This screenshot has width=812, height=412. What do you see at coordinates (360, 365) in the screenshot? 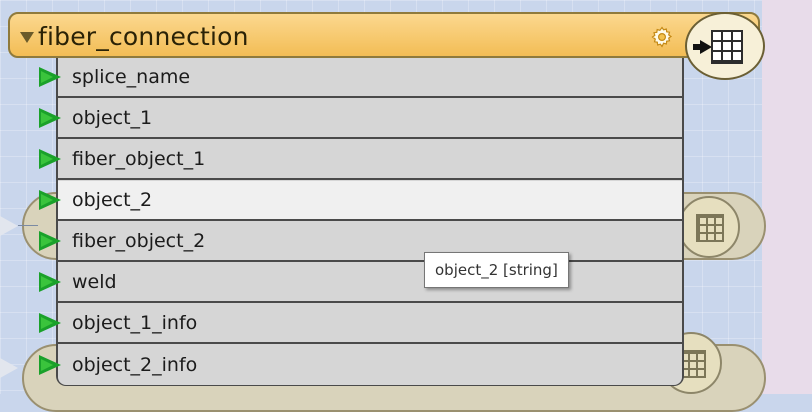
I see `attribute-row: object_2_info` at bounding box center [360, 365].